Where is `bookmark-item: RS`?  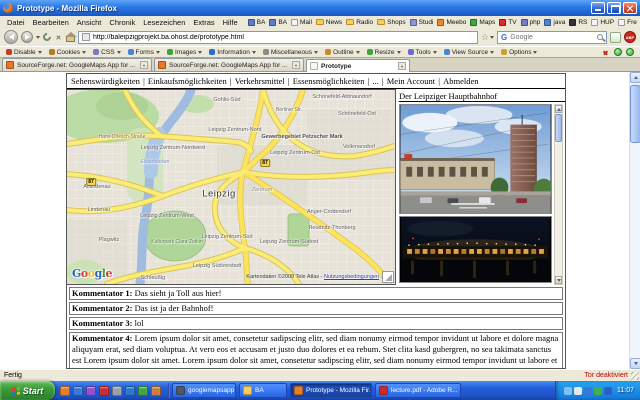
bookmark-item: RS is located at coordinates (578, 22).